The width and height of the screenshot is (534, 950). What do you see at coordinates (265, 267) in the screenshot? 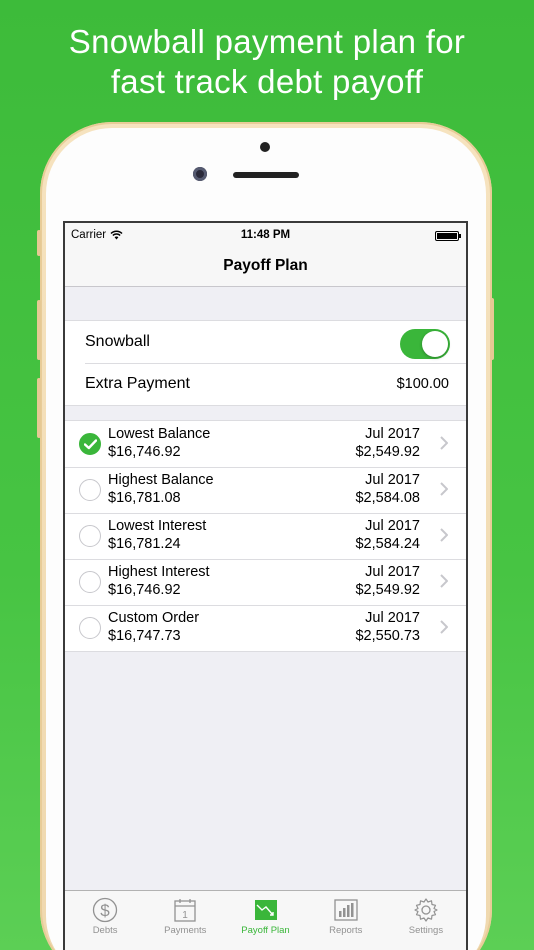
I see `nav-title: Payoff Plan` at bounding box center [265, 267].